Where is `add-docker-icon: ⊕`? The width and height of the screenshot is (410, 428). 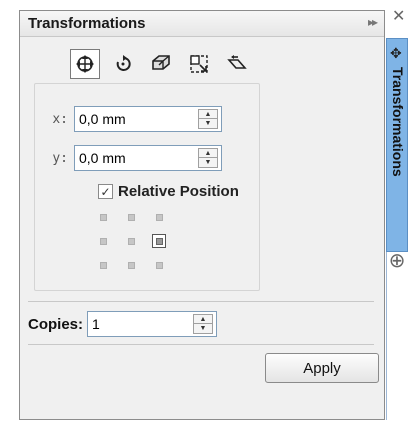
add-docker-icon: ⊕ is located at coordinates (397, 261).